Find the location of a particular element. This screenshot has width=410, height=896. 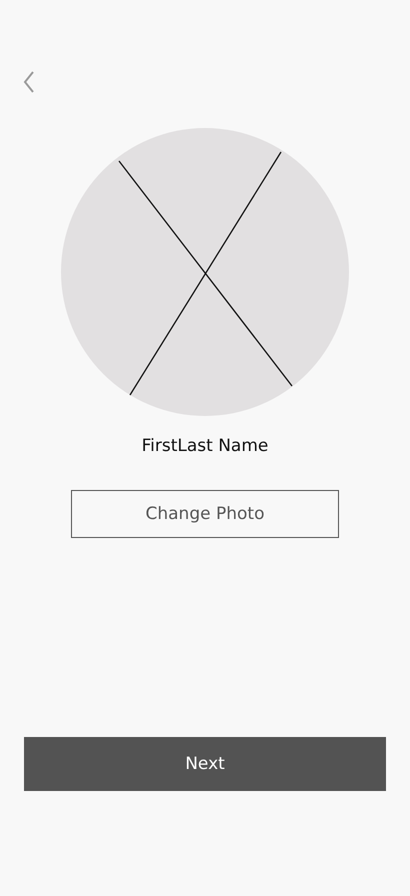

profile-name: FirstLast Name is located at coordinates (205, 446).